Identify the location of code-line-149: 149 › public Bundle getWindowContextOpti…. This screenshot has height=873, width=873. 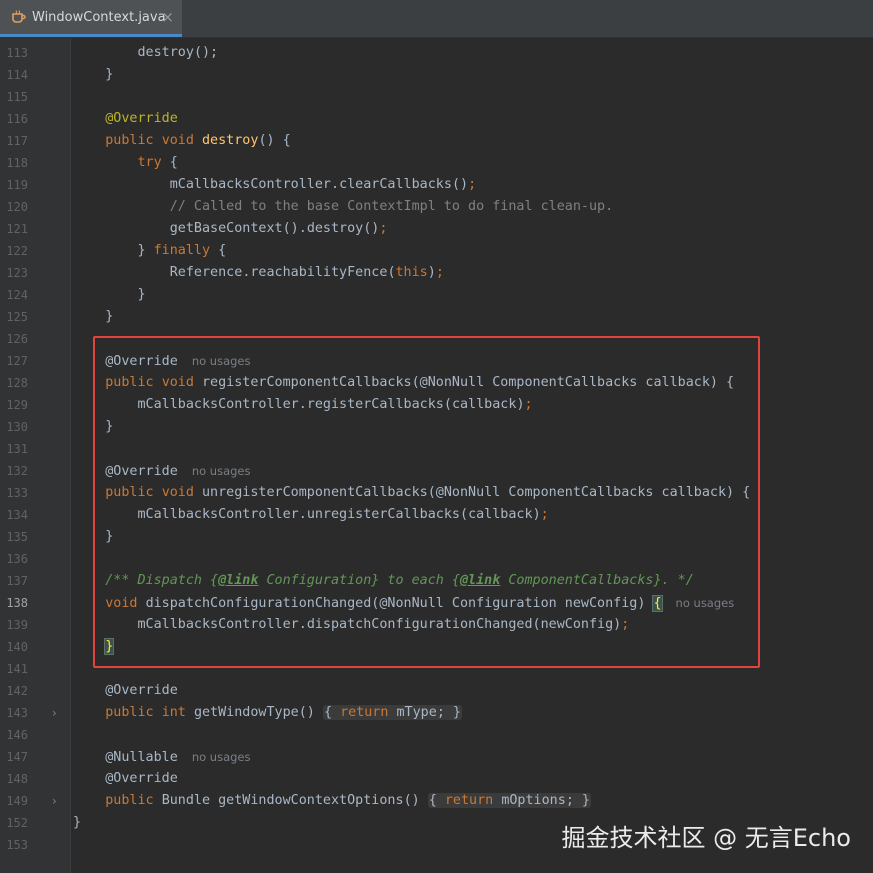
(436, 801).